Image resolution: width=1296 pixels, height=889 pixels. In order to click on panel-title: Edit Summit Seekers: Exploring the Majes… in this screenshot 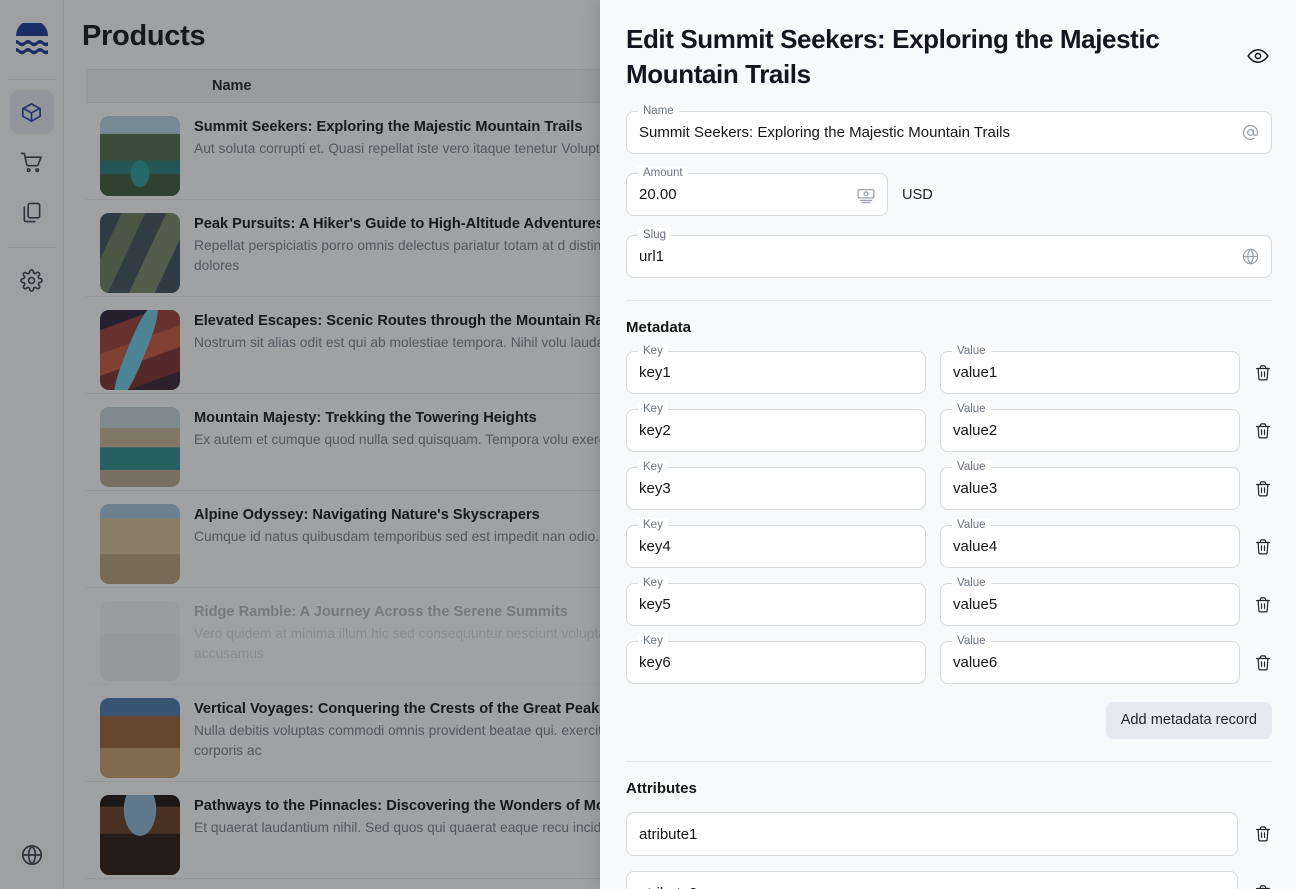, I will do `click(893, 56)`.